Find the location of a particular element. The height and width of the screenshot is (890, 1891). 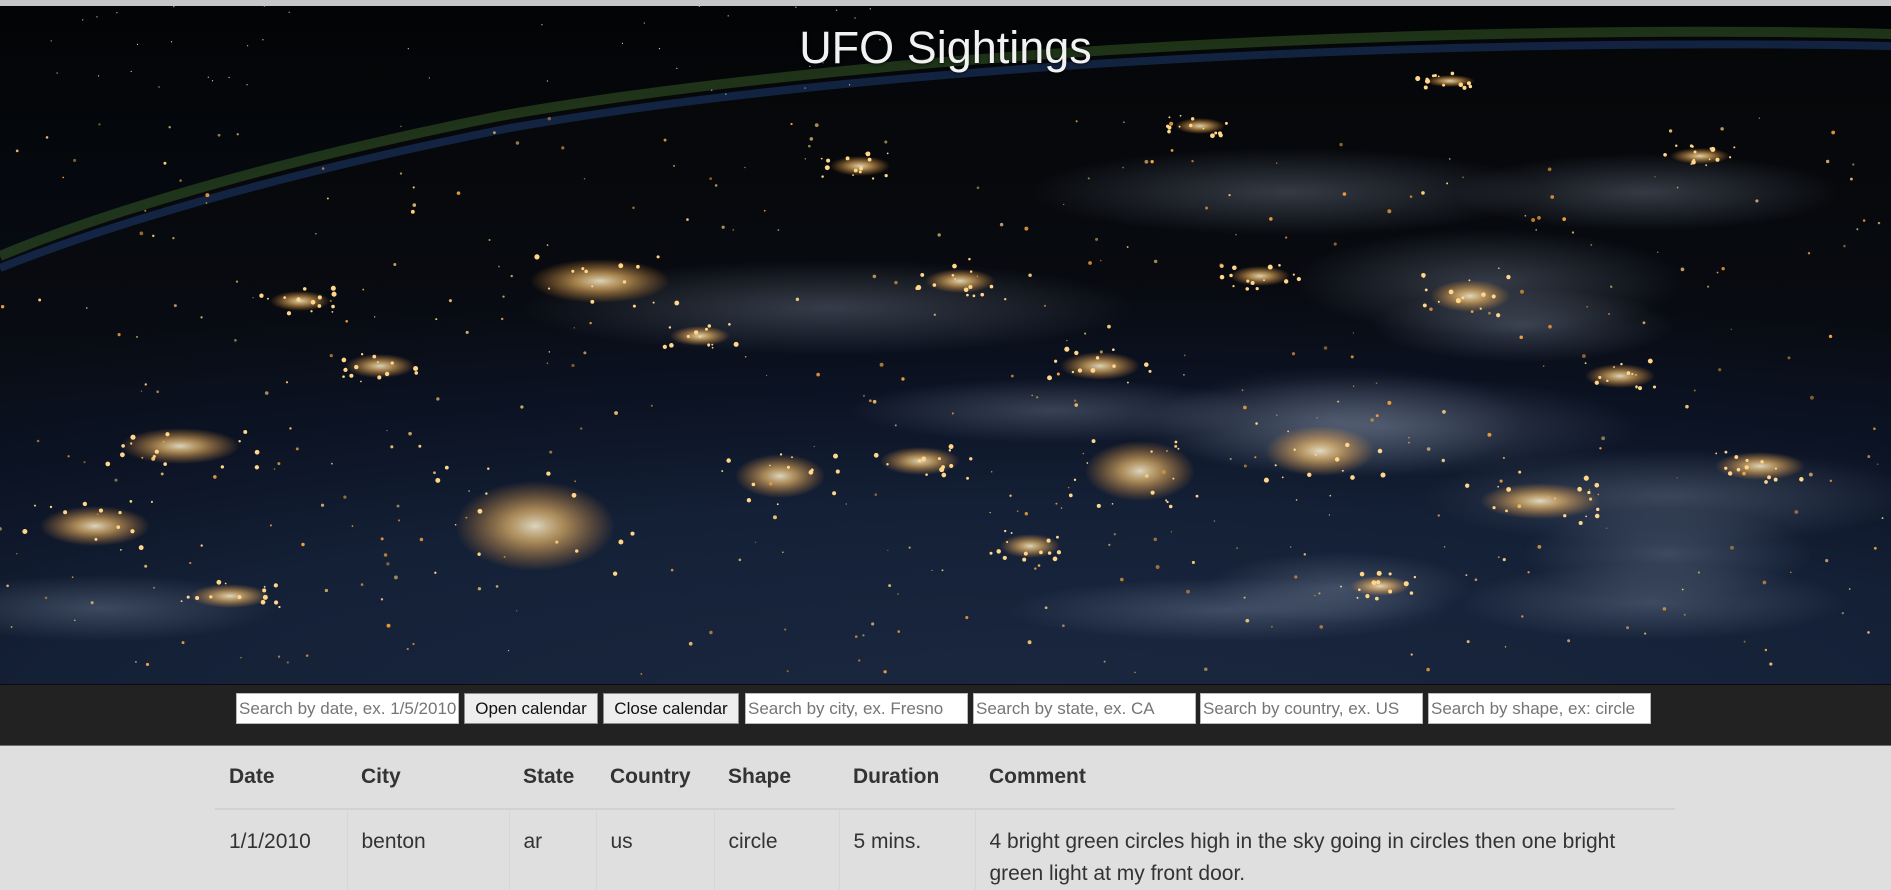

shape-search-input is located at coordinates (1539, 708).